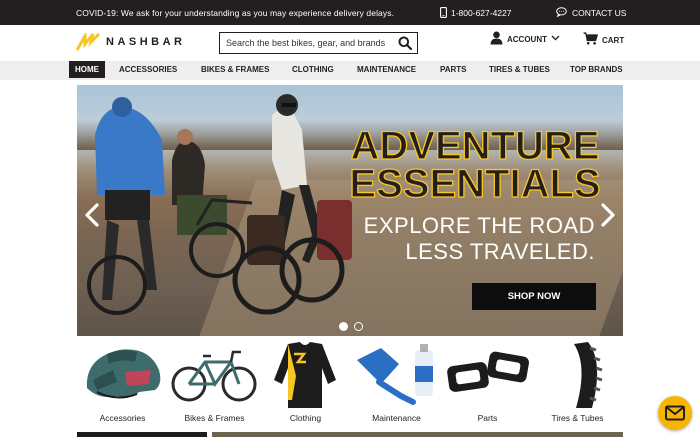  I want to click on hero-headline: ADVENTURE ESSENTIALS, so click(475, 165).